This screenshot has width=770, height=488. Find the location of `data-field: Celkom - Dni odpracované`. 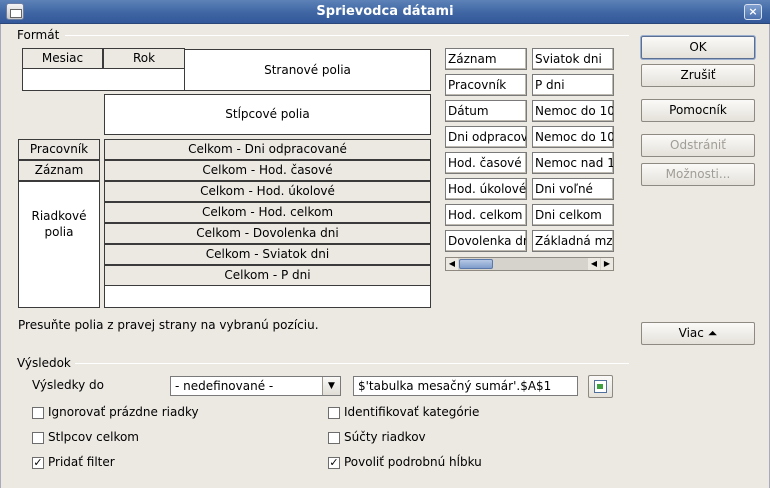

data-field: Celkom - Dni odpracované is located at coordinates (267, 149).